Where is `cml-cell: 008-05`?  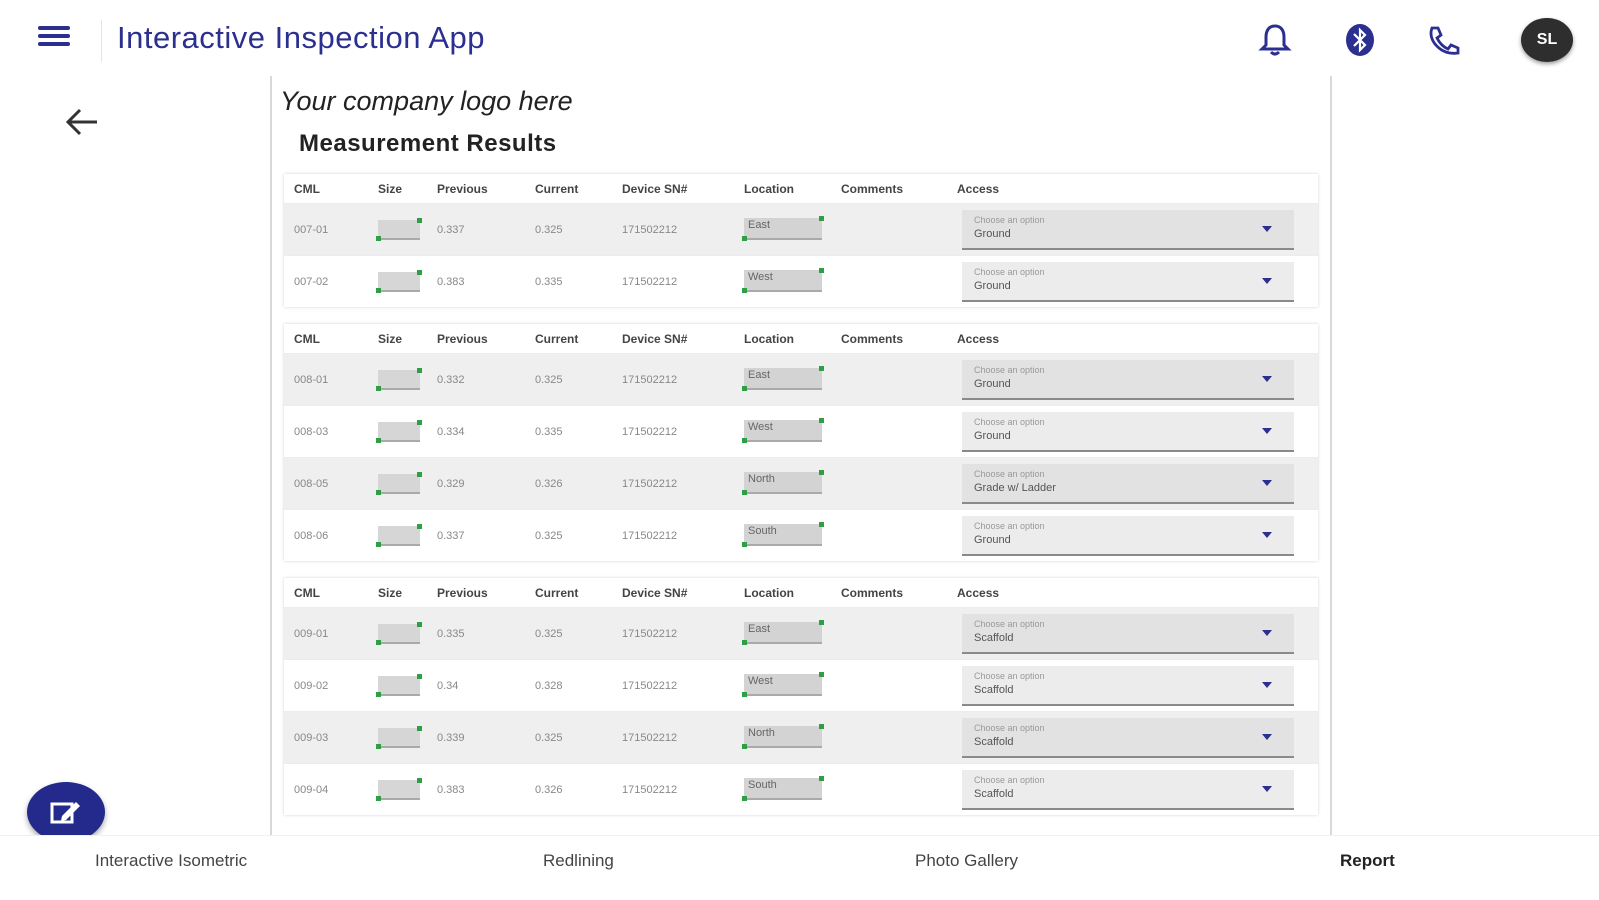
cml-cell: 008-05 is located at coordinates (311, 484).